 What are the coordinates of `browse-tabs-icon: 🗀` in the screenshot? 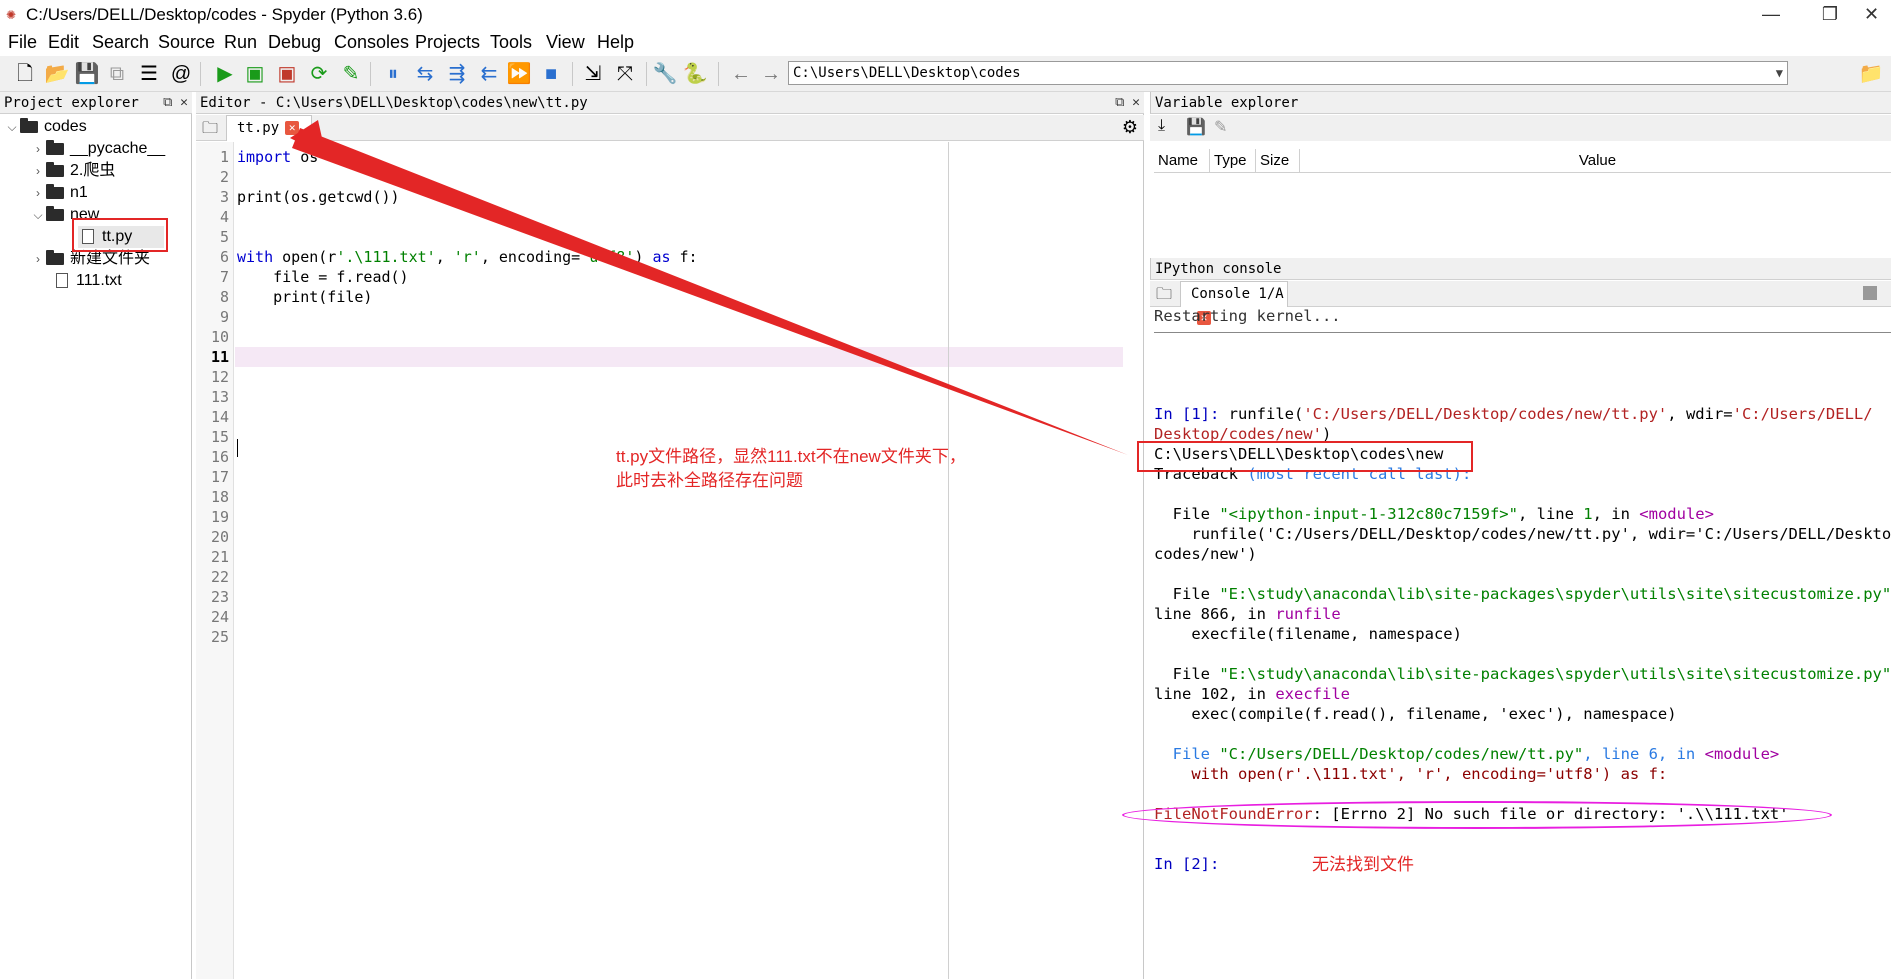 It's located at (210, 130).